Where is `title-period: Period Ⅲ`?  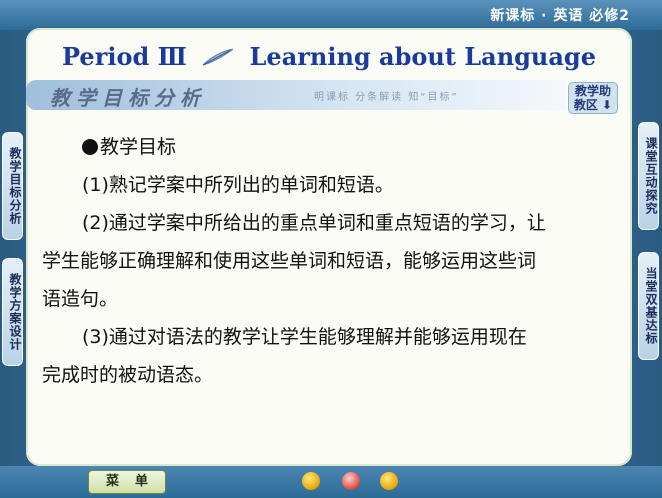 title-period: Period Ⅲ is located at coordinates (124, 56).